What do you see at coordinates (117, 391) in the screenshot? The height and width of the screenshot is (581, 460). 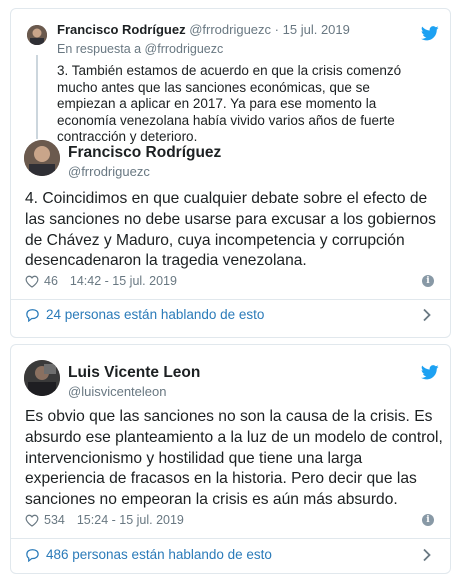 I see `author-handle: @luisvicenteleon` at bounding box center [117, 391].